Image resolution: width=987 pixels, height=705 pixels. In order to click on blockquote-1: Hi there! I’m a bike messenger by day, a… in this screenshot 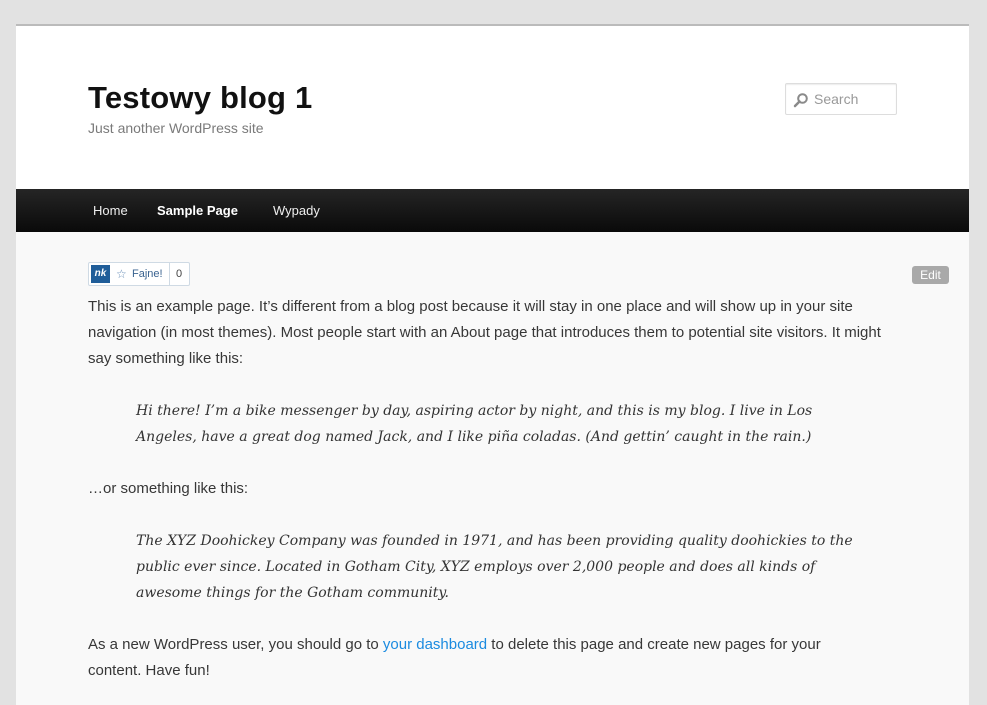, I will do `click(474, 424)`.